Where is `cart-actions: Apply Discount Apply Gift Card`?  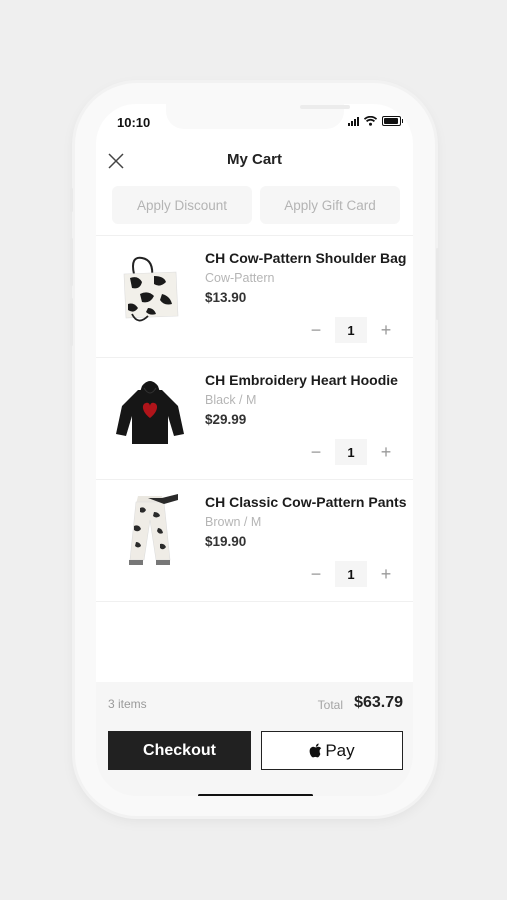
cart-actions: Apply Discount Apply Gift Card is located at coordinates (256, 205).